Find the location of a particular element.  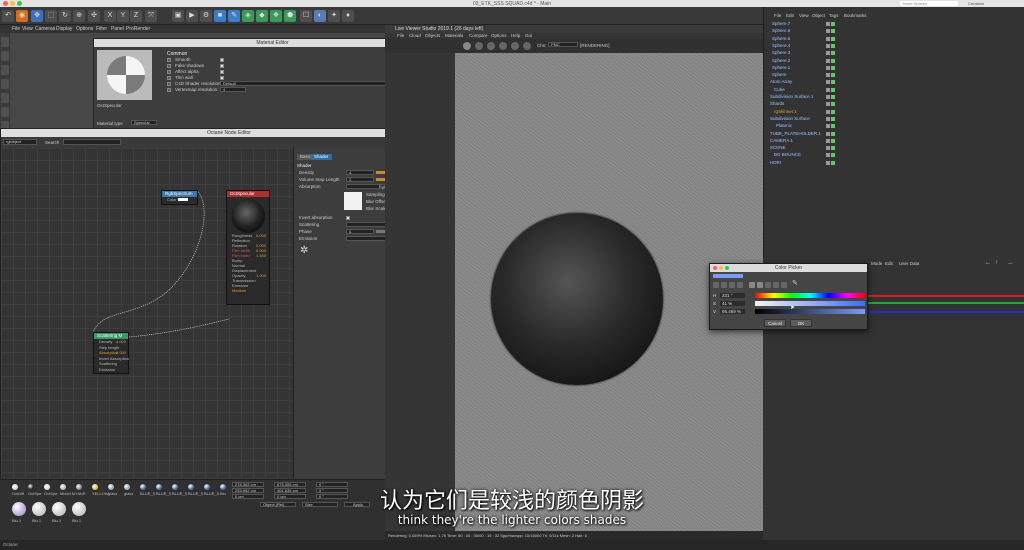

tool-icon: ✣ is located at coordinates (94, 16).